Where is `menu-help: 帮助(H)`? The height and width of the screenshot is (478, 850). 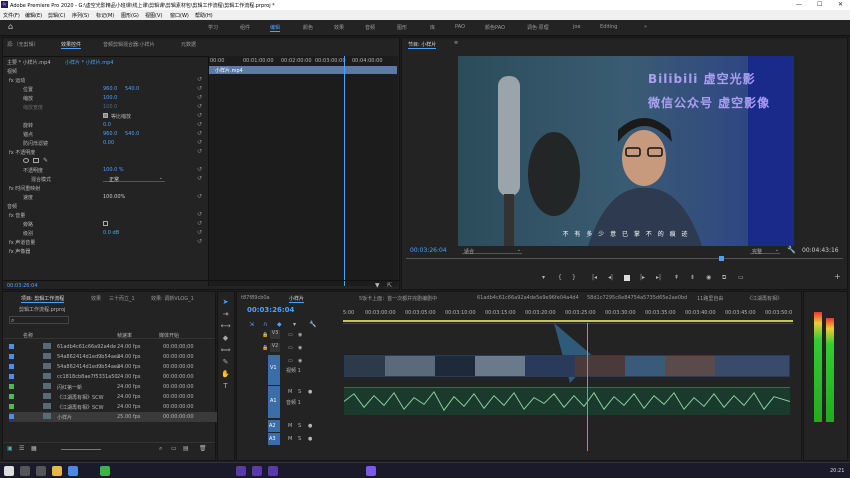 menu-help: 帮助(H) is located at coordinates (204, 15).